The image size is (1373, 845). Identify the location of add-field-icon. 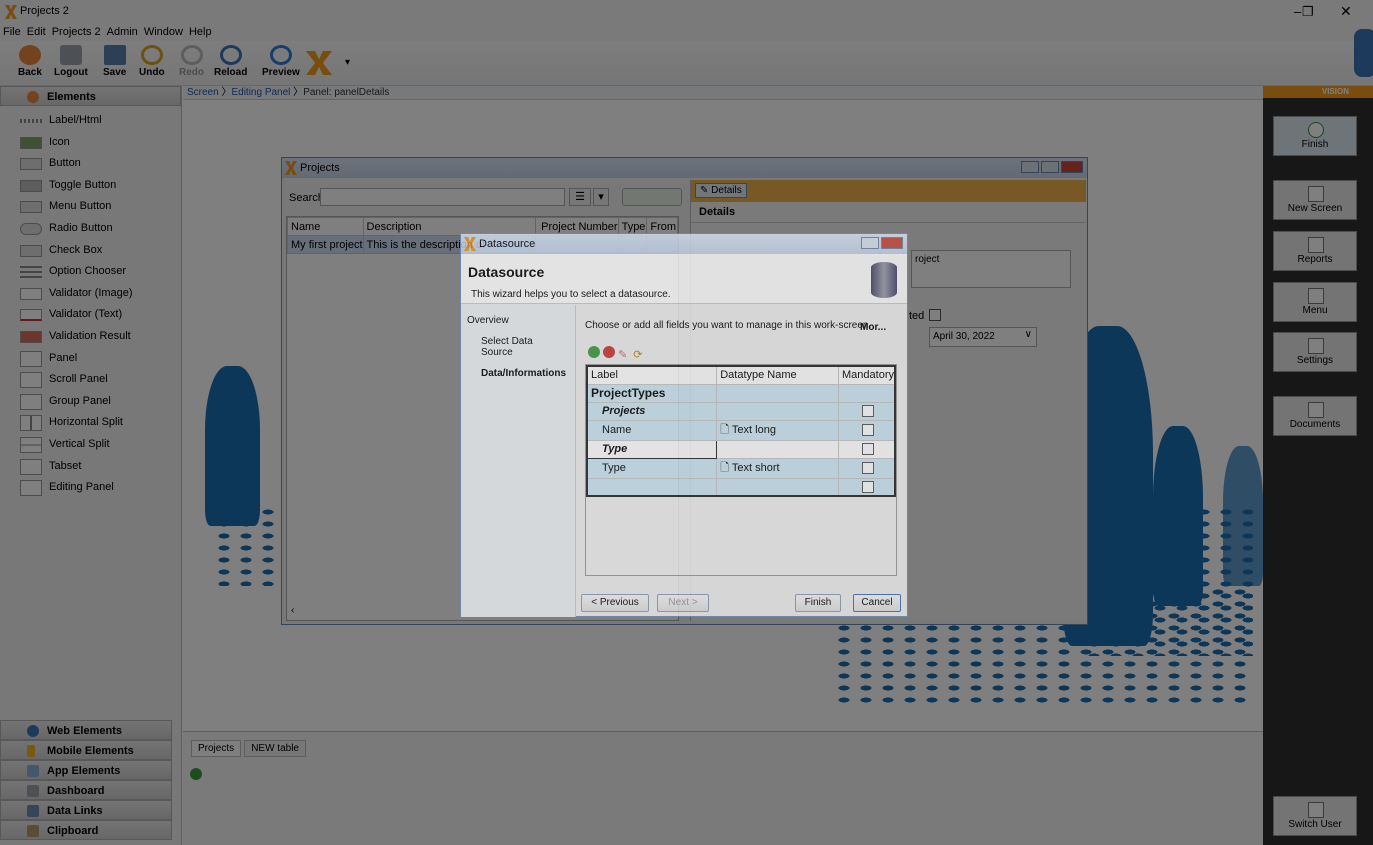
(594, 352).